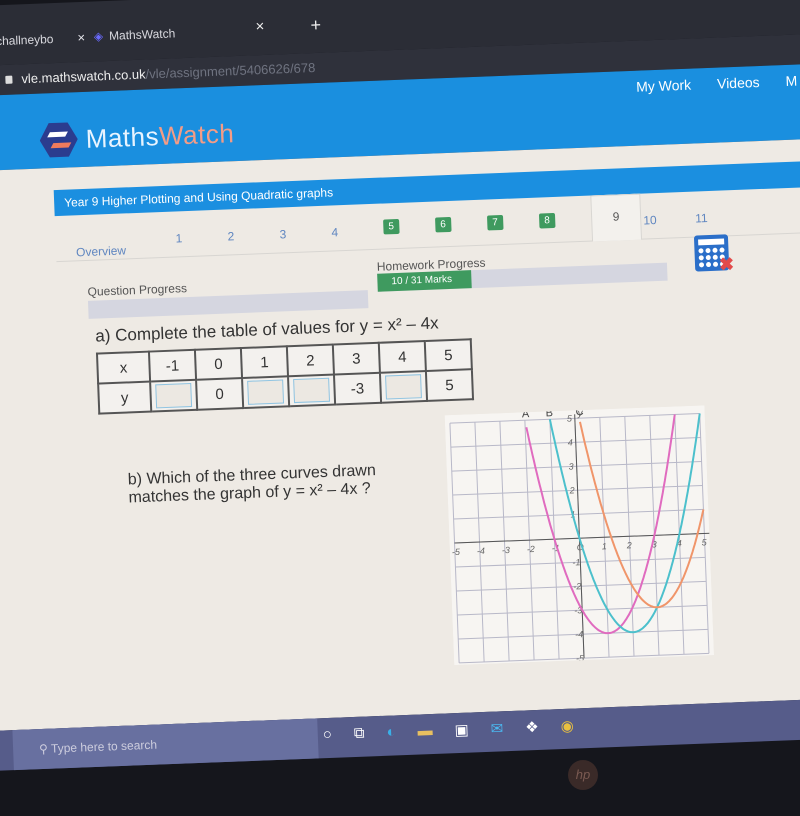 Image resolution: width=800 pixels, height=816 pixels. I want to click on chrome-icon: ◉, so click(567, 726).